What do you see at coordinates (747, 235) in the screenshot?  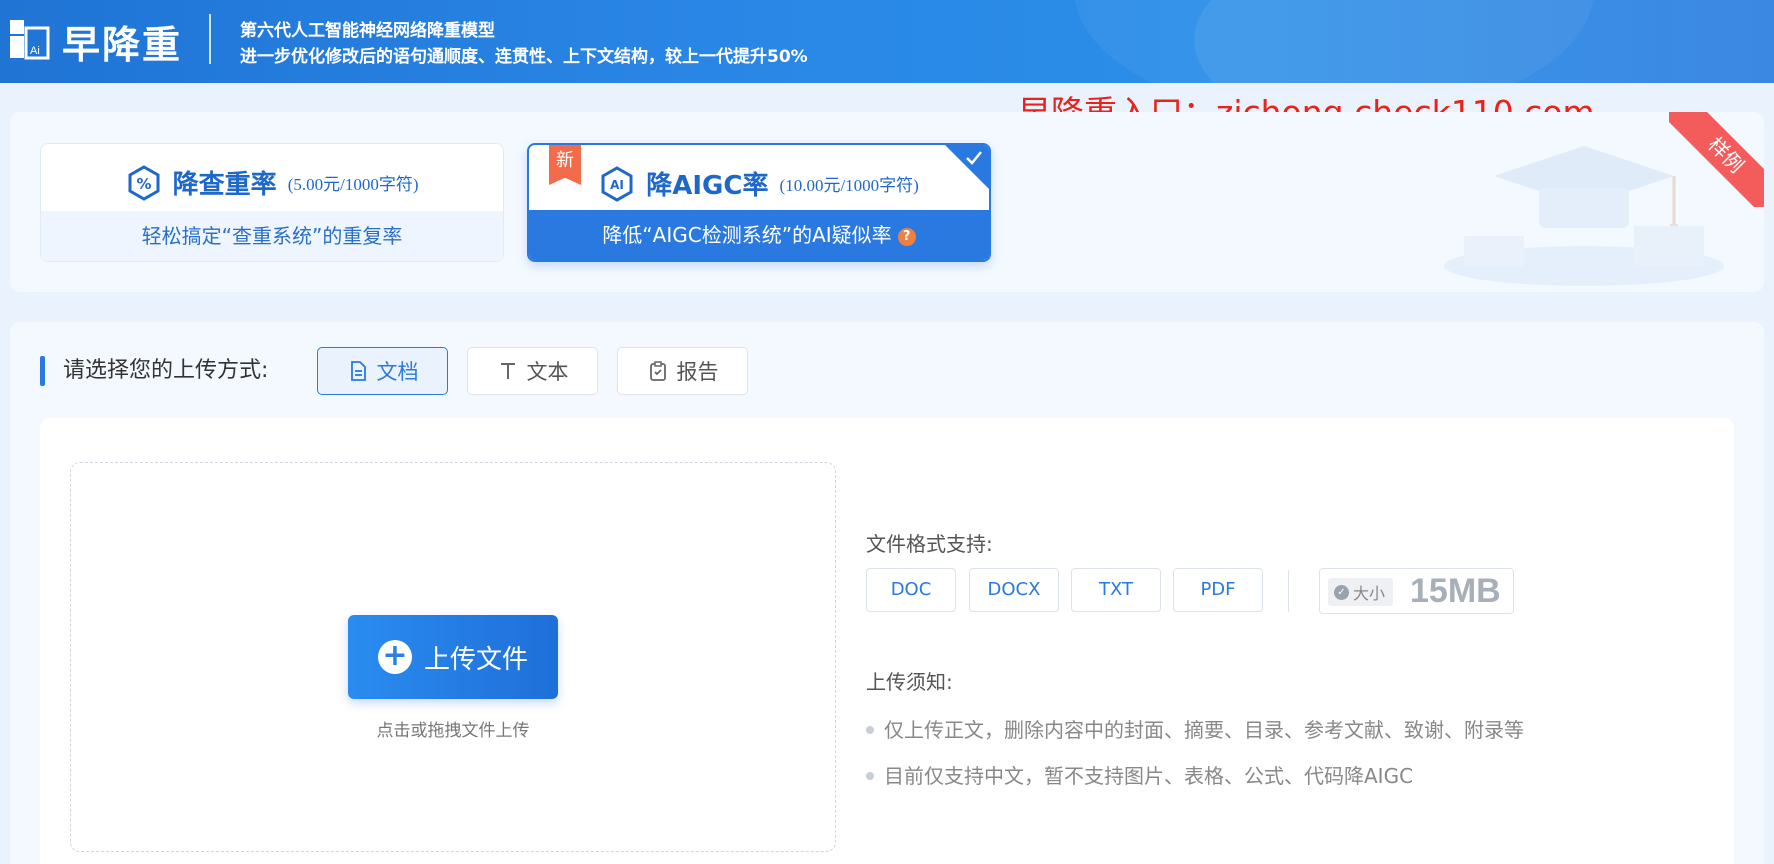 I see `card-subtitle: 降低“AIGC检测系统”的AI疑似率` at bounding box center [747, 235].